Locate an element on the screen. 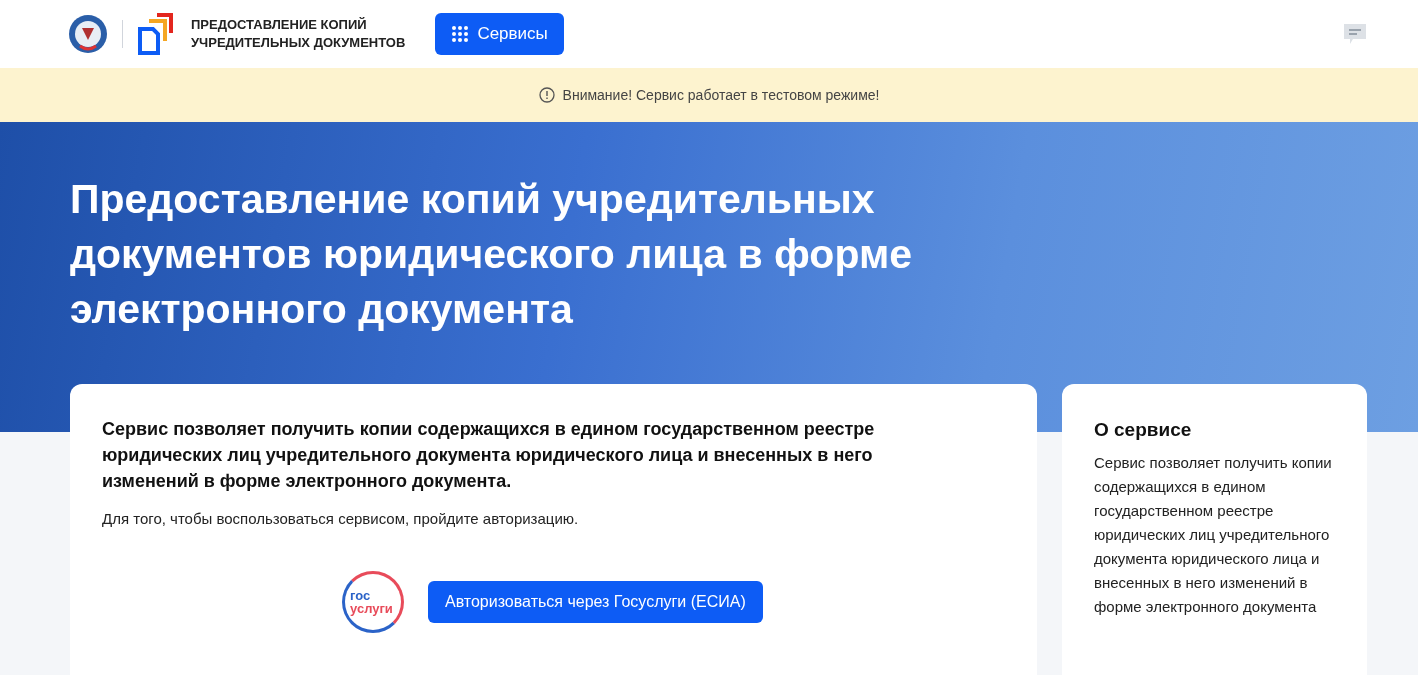 This screenshot has height=675, width=1418. grid-icon is located at coordinates (460, 34).